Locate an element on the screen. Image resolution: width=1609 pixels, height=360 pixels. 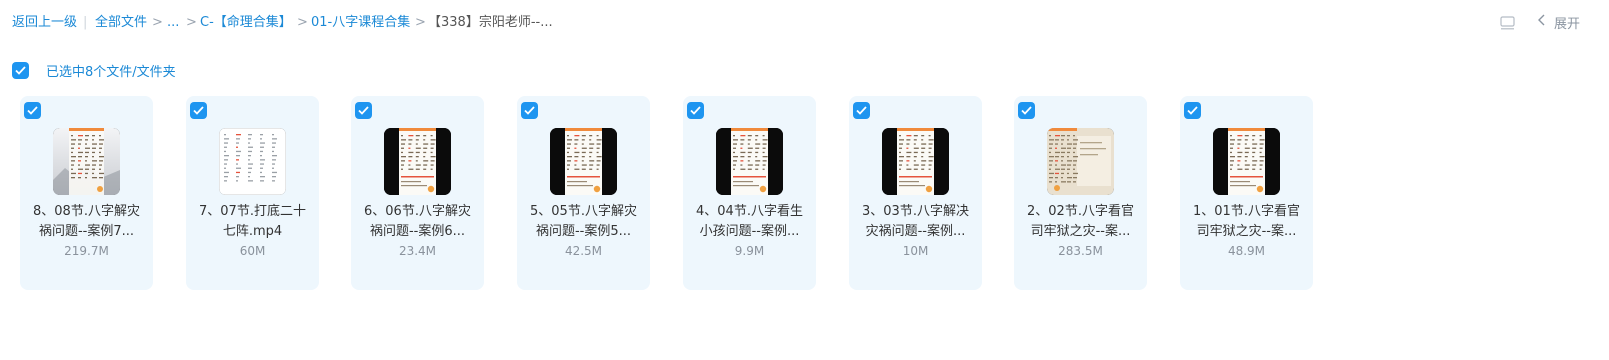
file-tile-2: 7、07节.打底二十 七阵.mp4 60M is located at coordinates (252, 193).